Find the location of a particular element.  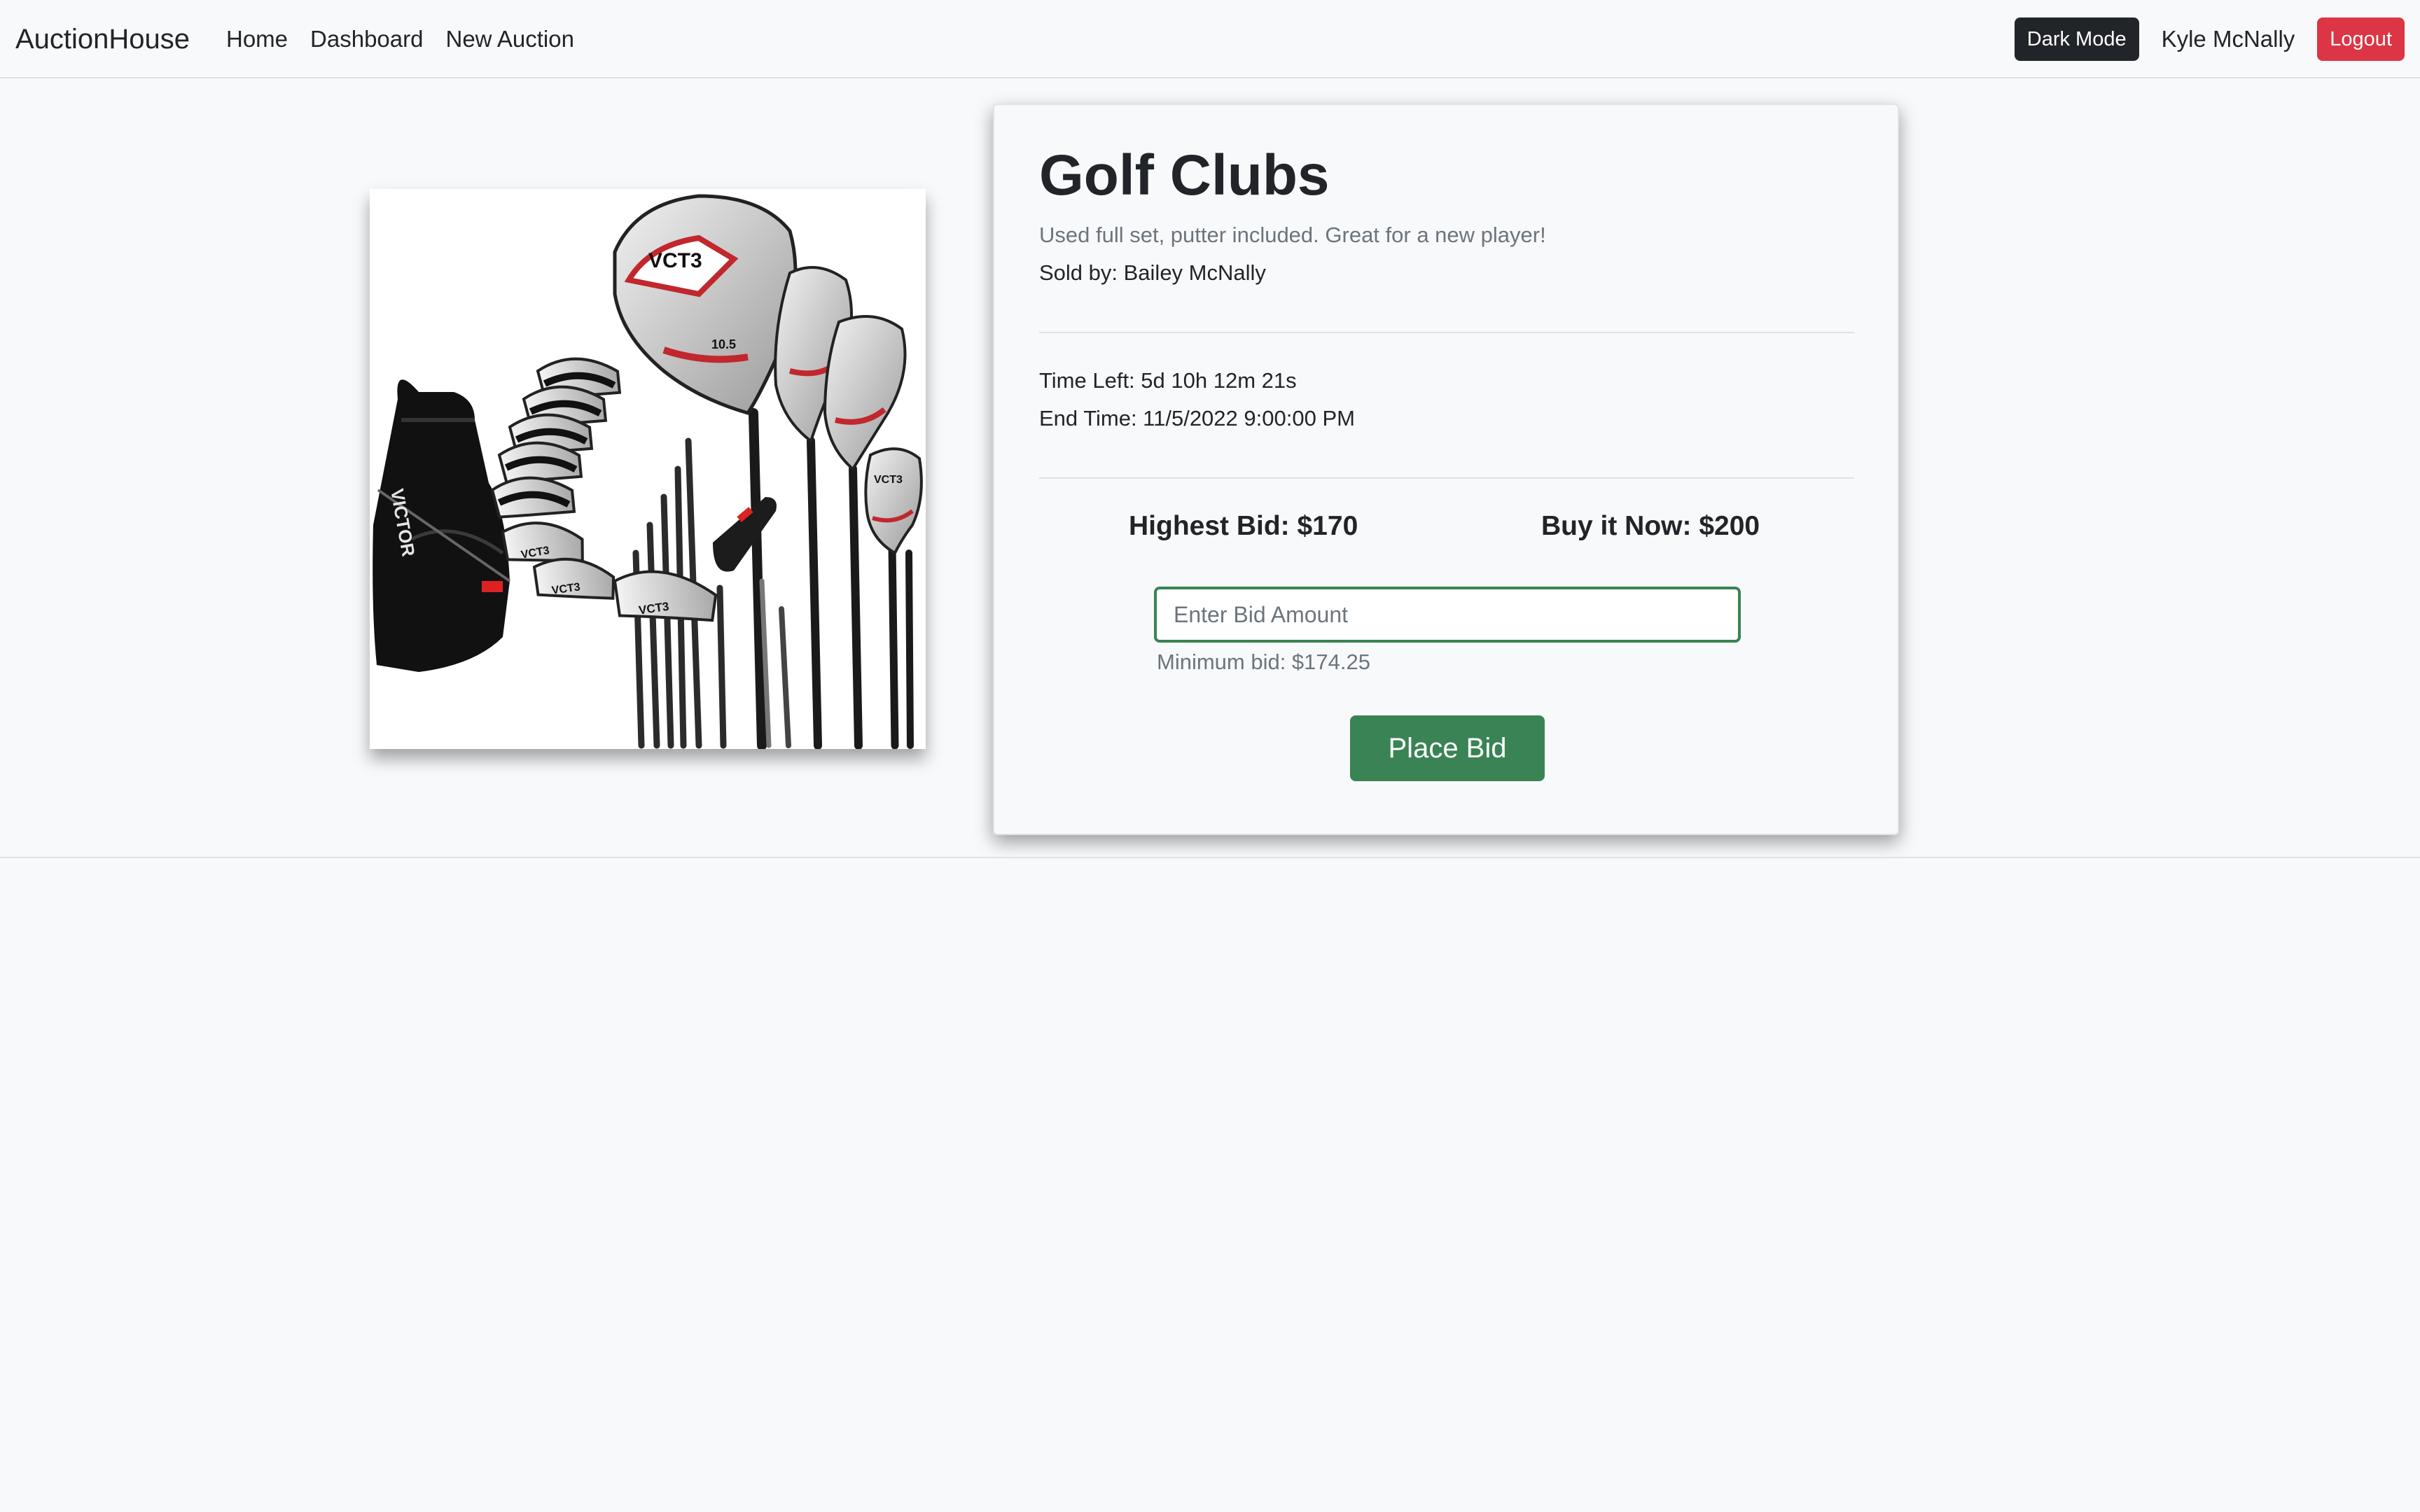

nav-link-home: Home is located at coordinates (257, 39).